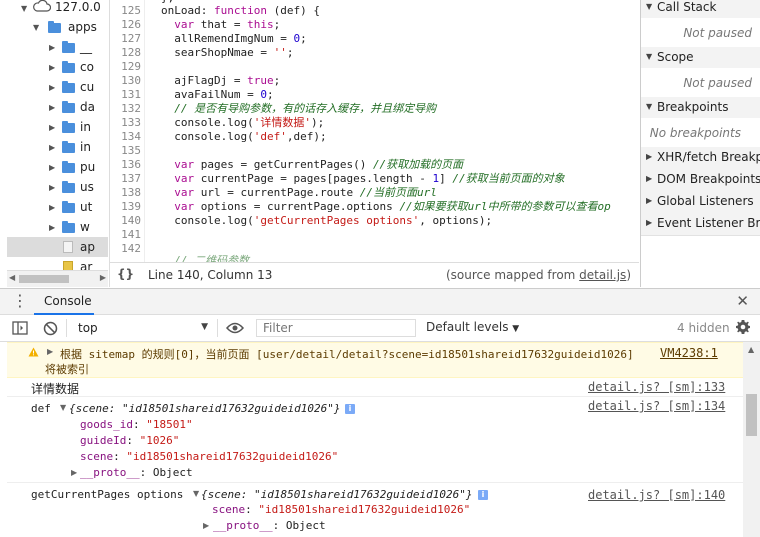 This screenshot has height=537, width=760. I want to click on tree-folder-item: ▶ w, so click(57, 227).